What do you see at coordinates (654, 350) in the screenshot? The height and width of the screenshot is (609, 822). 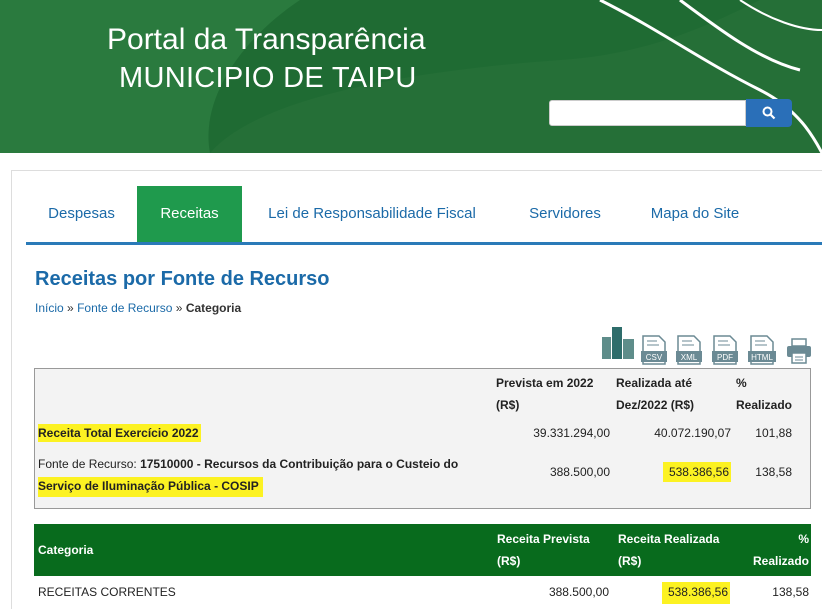 I see `csv-icon: CSV` at bounding box center [654, 350].